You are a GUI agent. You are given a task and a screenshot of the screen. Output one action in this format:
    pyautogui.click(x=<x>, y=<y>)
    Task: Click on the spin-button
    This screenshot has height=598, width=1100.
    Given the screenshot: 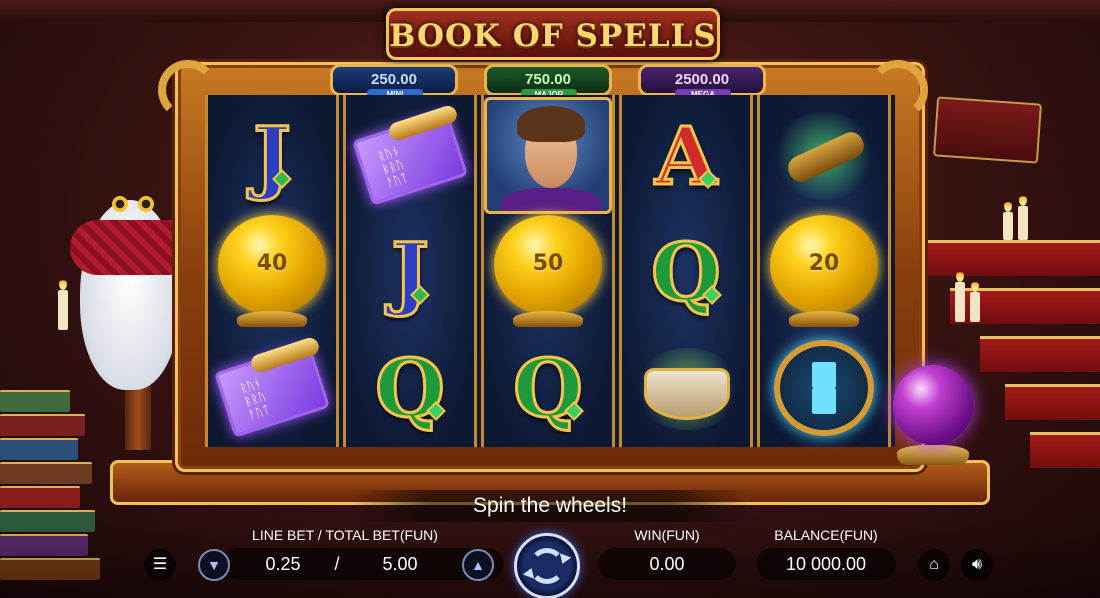 What is the action you would take?
    pyautogui.click(x=547, y=565)
    